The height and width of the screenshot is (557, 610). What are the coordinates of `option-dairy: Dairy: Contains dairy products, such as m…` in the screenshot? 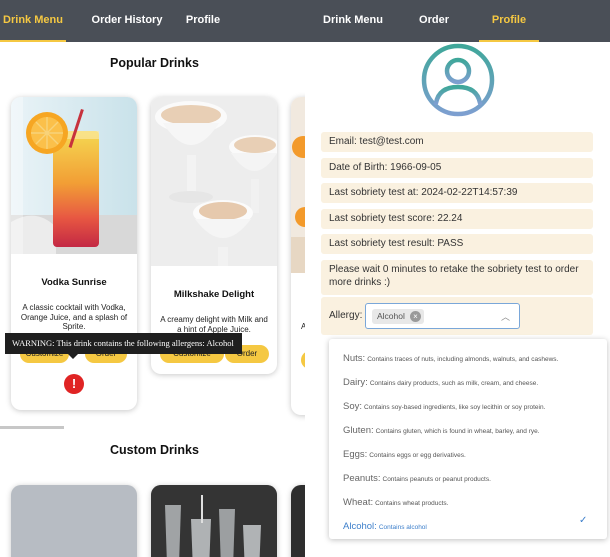 It's located at (472, 380).